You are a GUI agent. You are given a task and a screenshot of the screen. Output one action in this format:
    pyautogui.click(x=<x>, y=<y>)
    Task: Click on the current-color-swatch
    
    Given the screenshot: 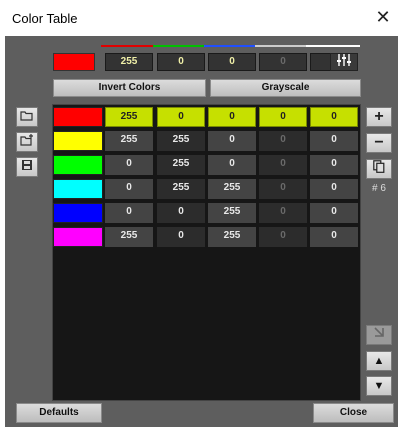 What is the action you would take?
    pyautogui.click(x=74, y=62)
    